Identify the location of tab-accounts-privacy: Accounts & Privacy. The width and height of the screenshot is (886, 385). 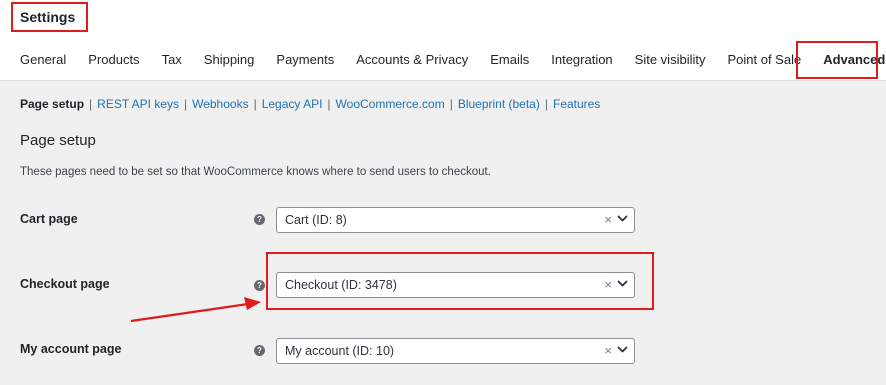
(412, 62).